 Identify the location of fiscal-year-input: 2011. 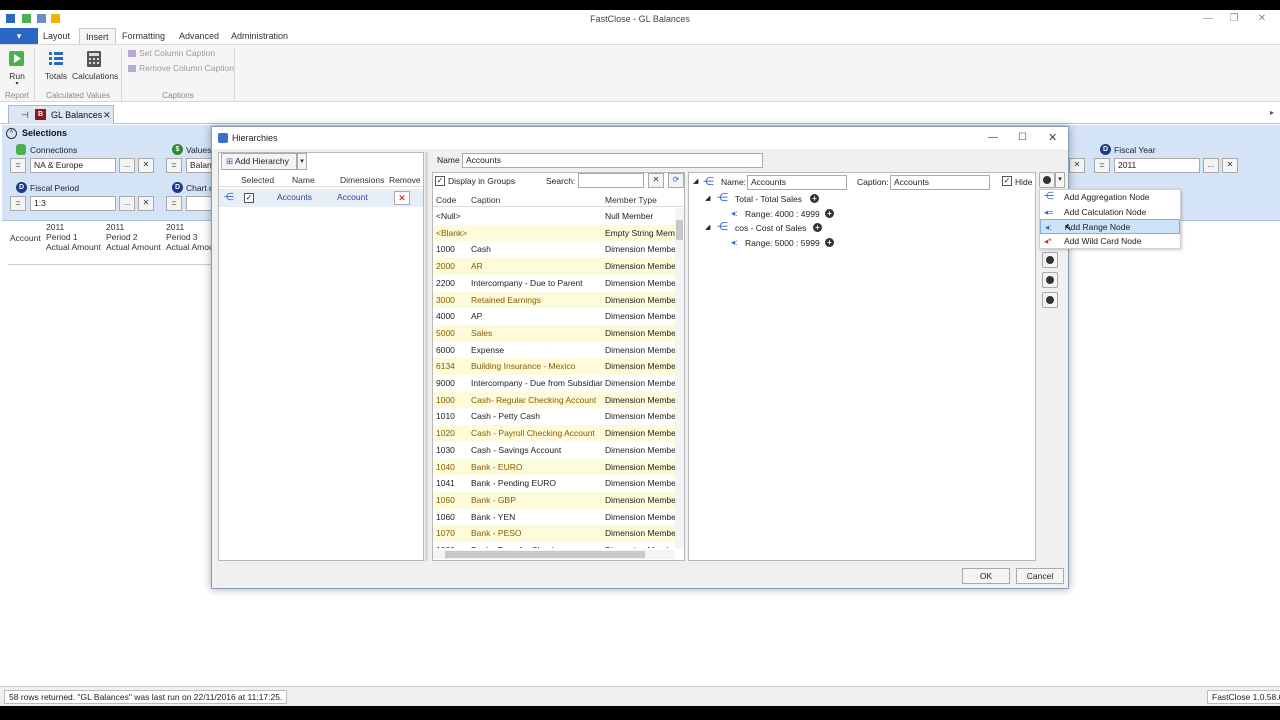
(1157, 165).